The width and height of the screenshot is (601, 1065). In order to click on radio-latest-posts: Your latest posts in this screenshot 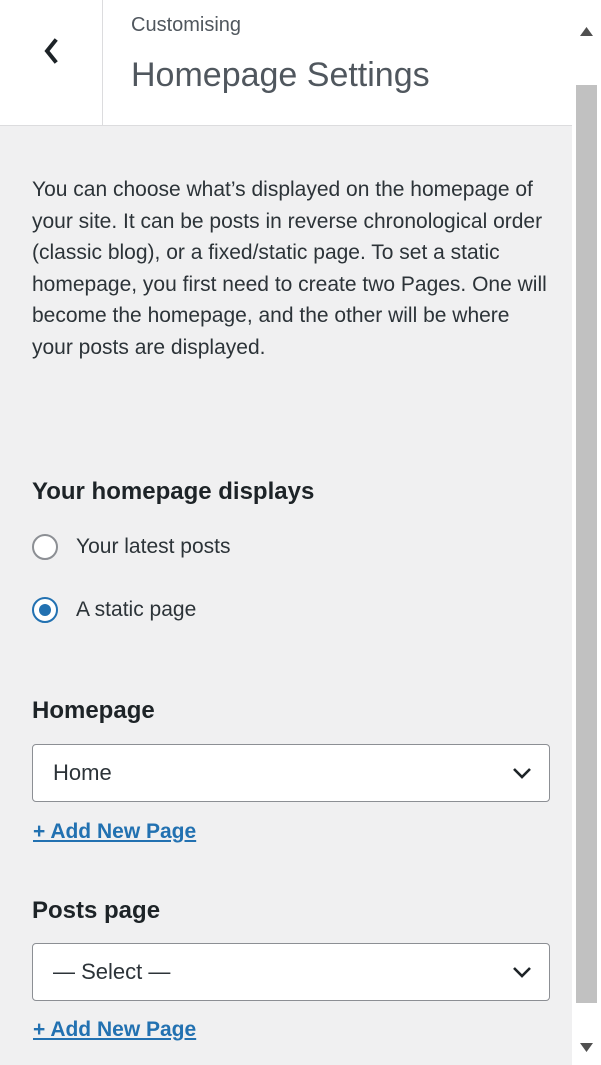, I will do `click(131, 547)`.